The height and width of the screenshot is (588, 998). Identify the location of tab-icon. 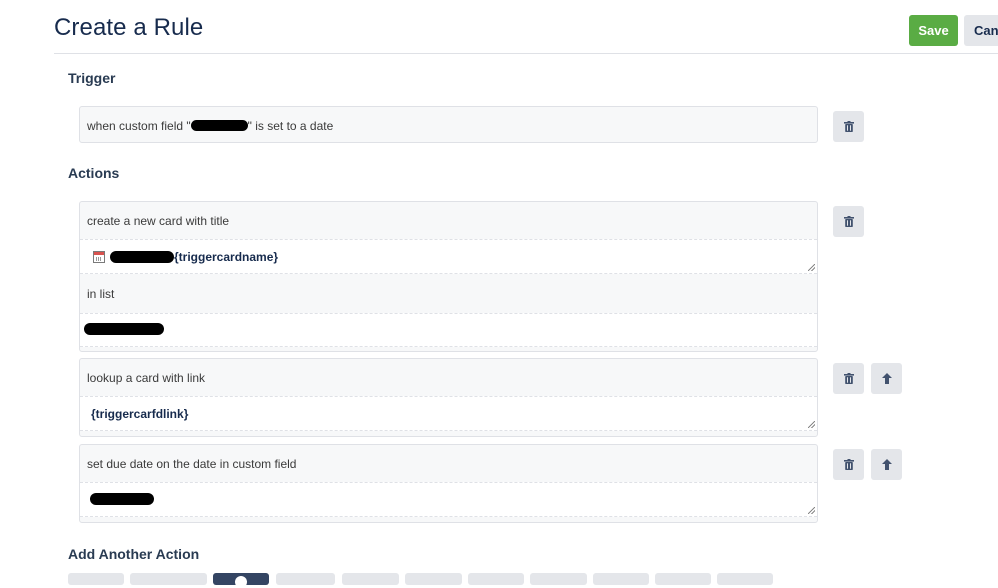
(241, 582).